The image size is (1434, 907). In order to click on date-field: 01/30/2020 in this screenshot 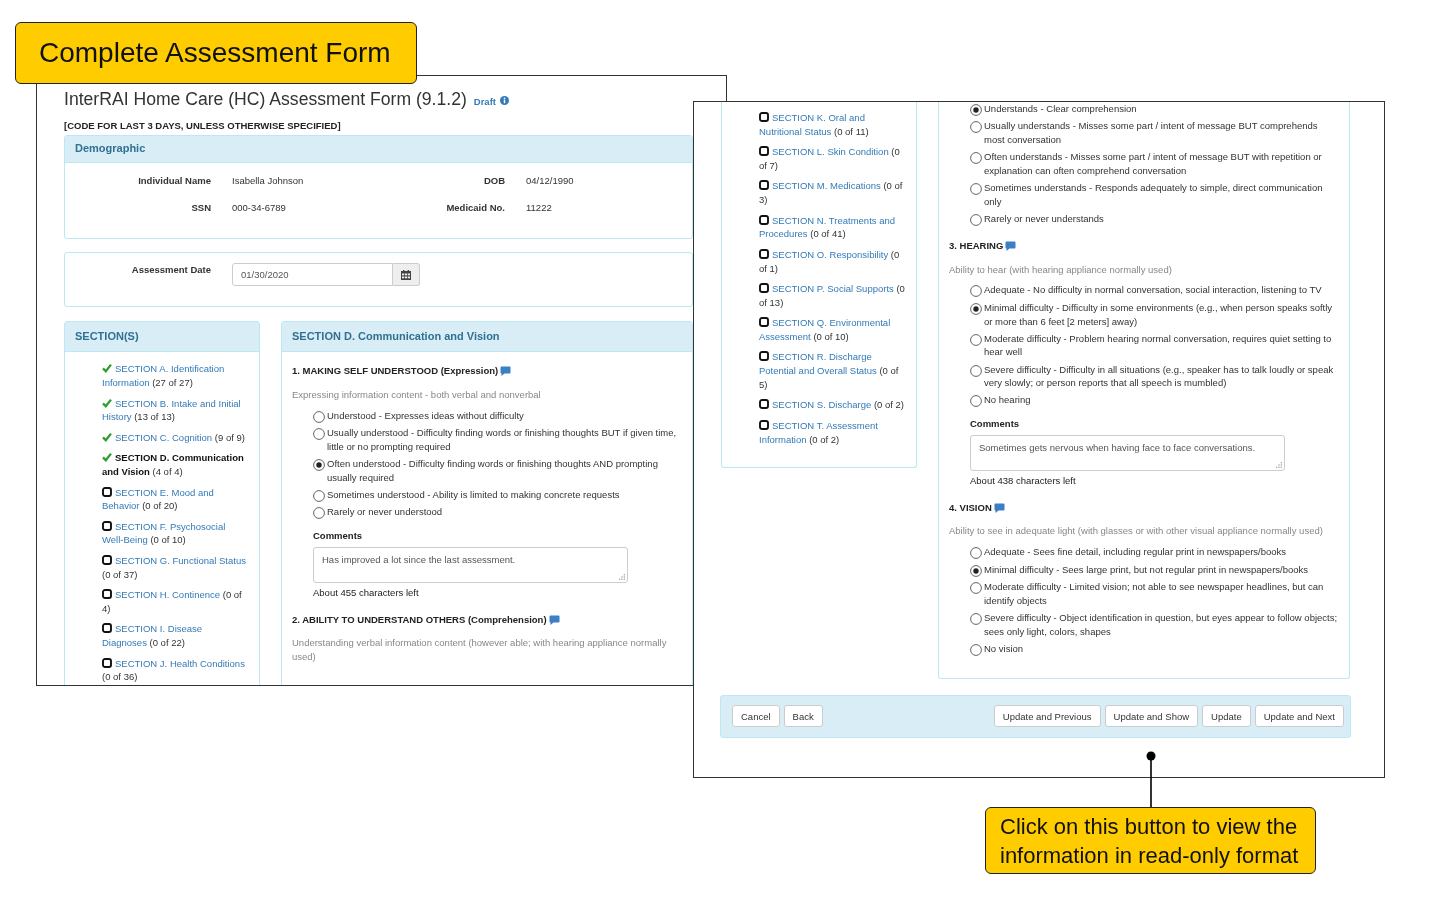, I will do `click(312, 275)`.